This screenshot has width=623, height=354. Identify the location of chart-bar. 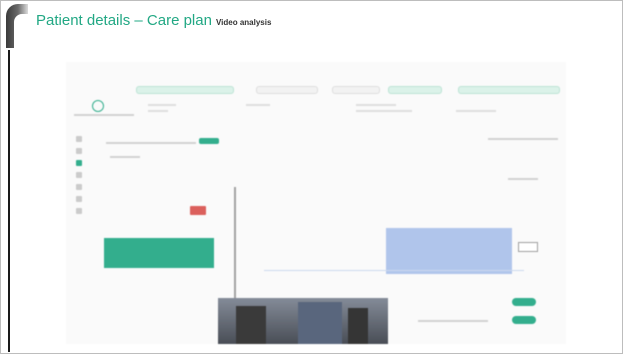
(449, 251).